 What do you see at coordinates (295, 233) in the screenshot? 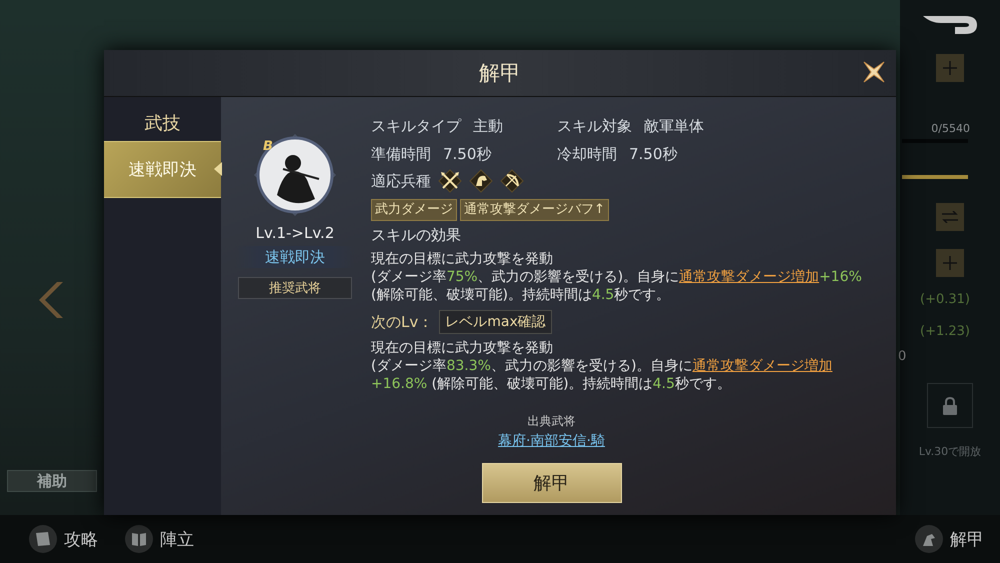
I see `skill-level: Lv.1->Lv.2` at bounding box center [295, 233].